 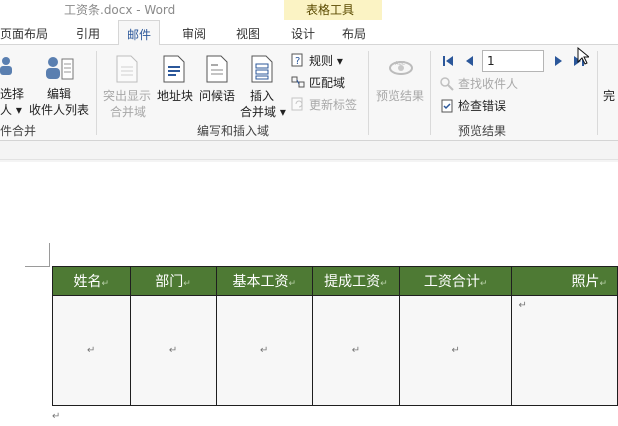 I want to click on edit-recipients-label1: 编辑, so click(x=59, y=94).